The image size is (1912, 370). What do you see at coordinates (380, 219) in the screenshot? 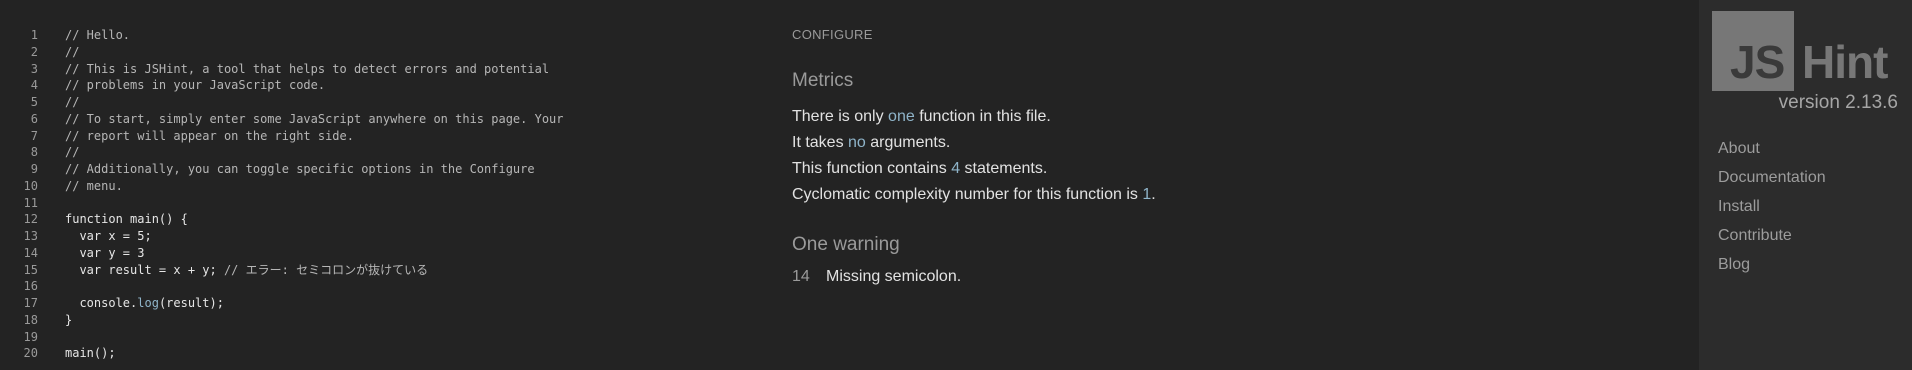
I see `code-line: 12 function main() {` at bounding box center [380, 219].